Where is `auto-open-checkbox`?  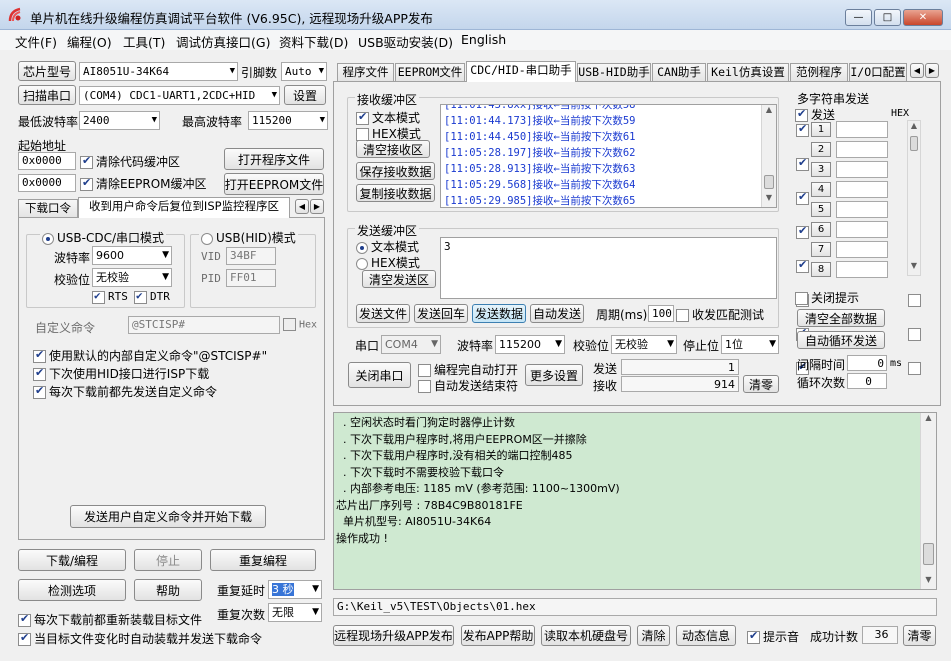
auto-open-checkbox is located at coordinates (424, 370).